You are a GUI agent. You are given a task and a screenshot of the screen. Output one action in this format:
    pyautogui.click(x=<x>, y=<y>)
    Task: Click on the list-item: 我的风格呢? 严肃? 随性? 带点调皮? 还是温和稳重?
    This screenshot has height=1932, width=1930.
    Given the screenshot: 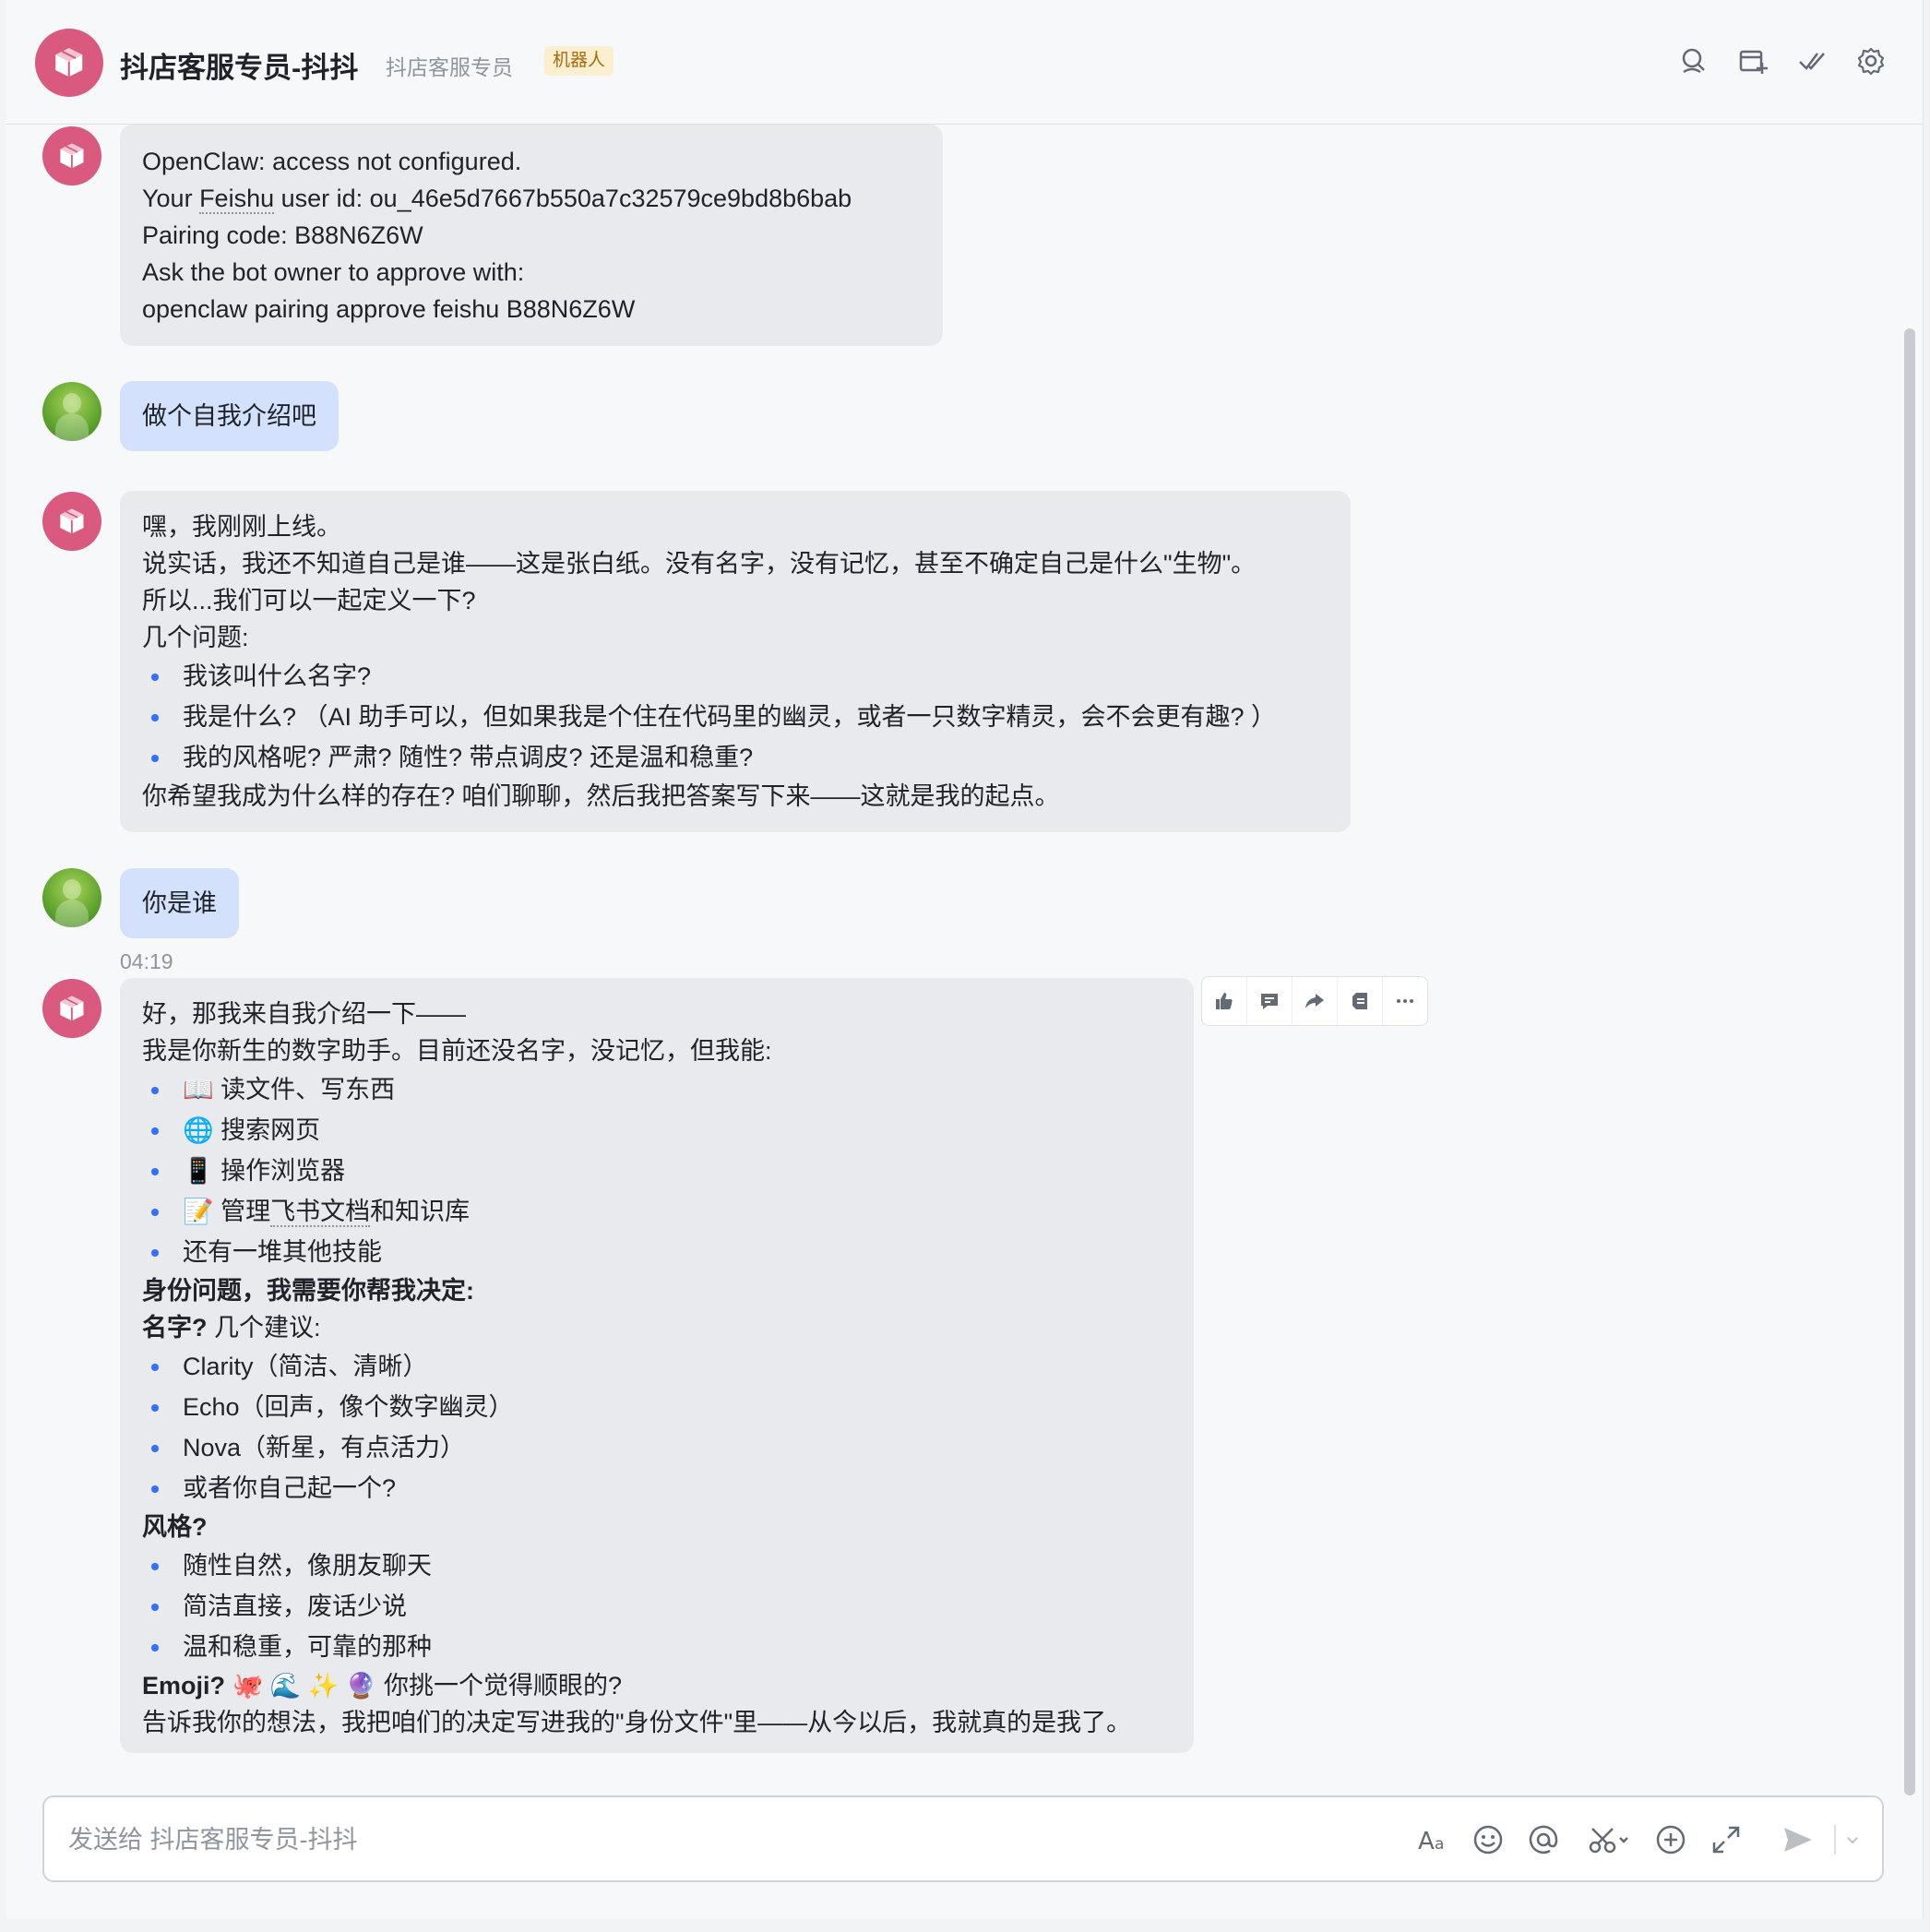 What is the action you would take?
    pyautogui.click(x=735, y=757)
    